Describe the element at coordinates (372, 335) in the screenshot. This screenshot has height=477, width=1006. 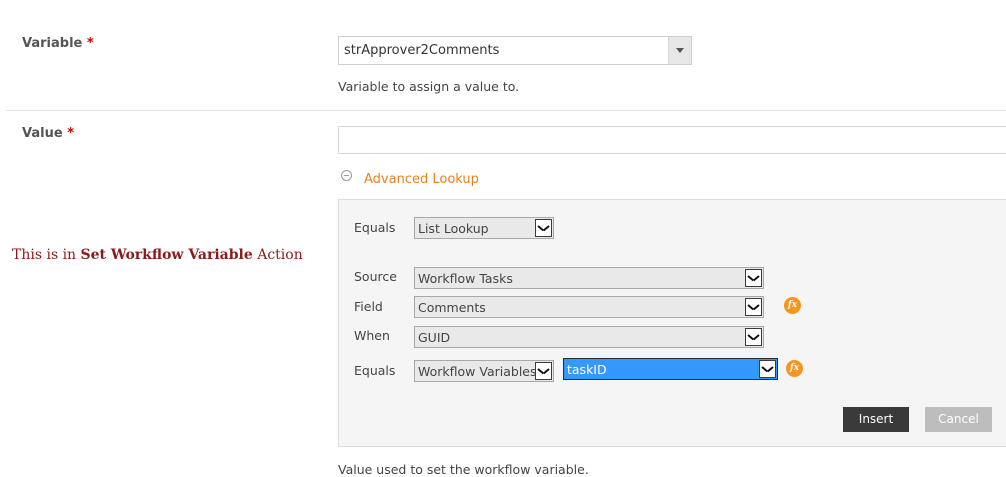
I see `when-label: When` at that location.